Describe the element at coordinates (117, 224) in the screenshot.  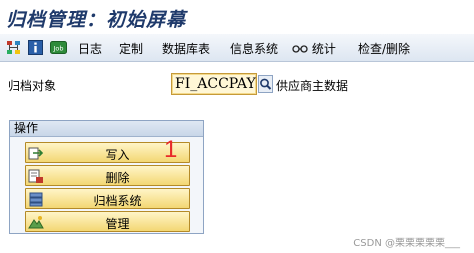
I see `manage-button-label: 管理` at that location.